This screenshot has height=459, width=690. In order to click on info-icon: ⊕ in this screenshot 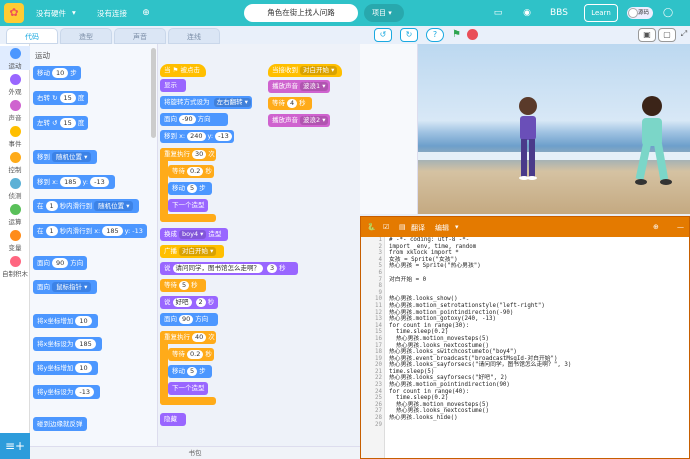, I will do `click(656, 227)`.